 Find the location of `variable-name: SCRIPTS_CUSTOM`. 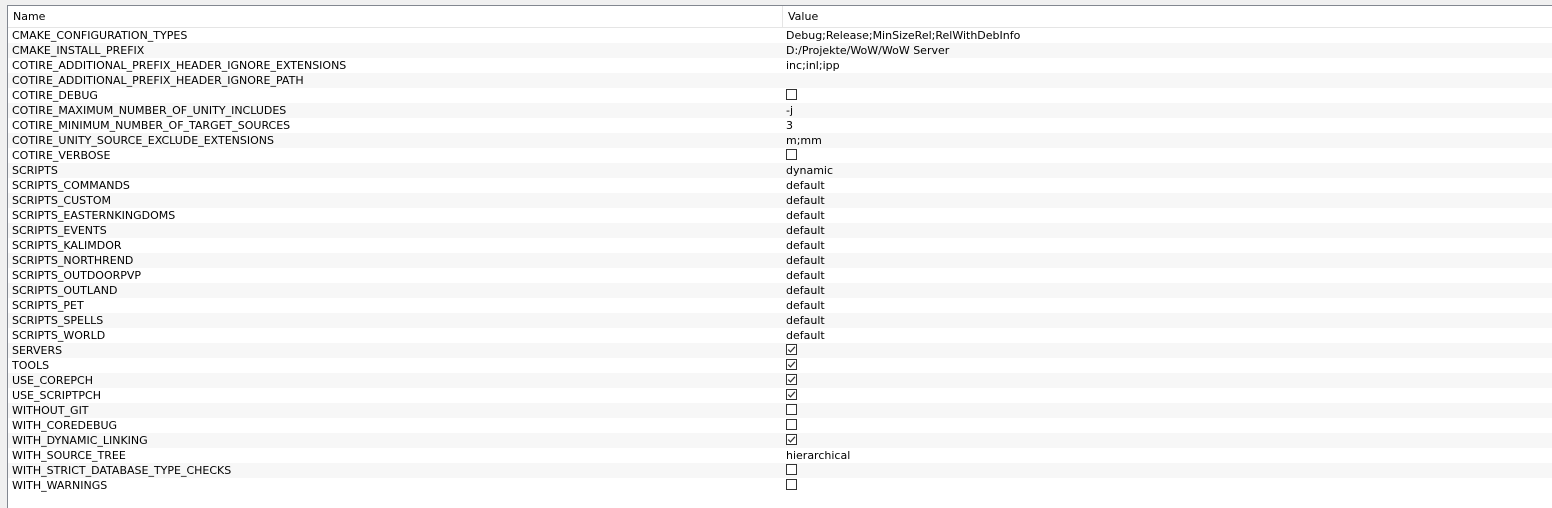

variable-name: SCRIPTS_CUSTOM is located at coordinates (61, 200).